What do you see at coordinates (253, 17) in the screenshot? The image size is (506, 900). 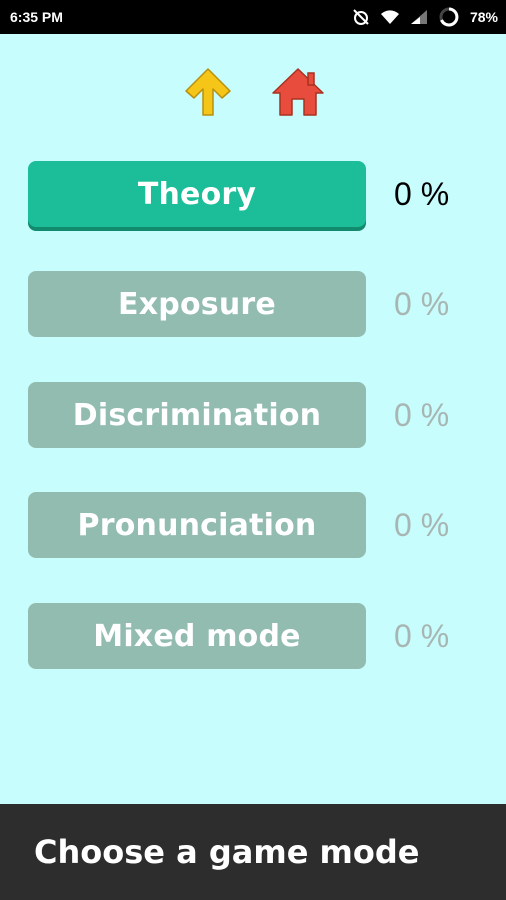 I see `status-bar: 6:35 PM 78%` at bounding box center [253, 17].